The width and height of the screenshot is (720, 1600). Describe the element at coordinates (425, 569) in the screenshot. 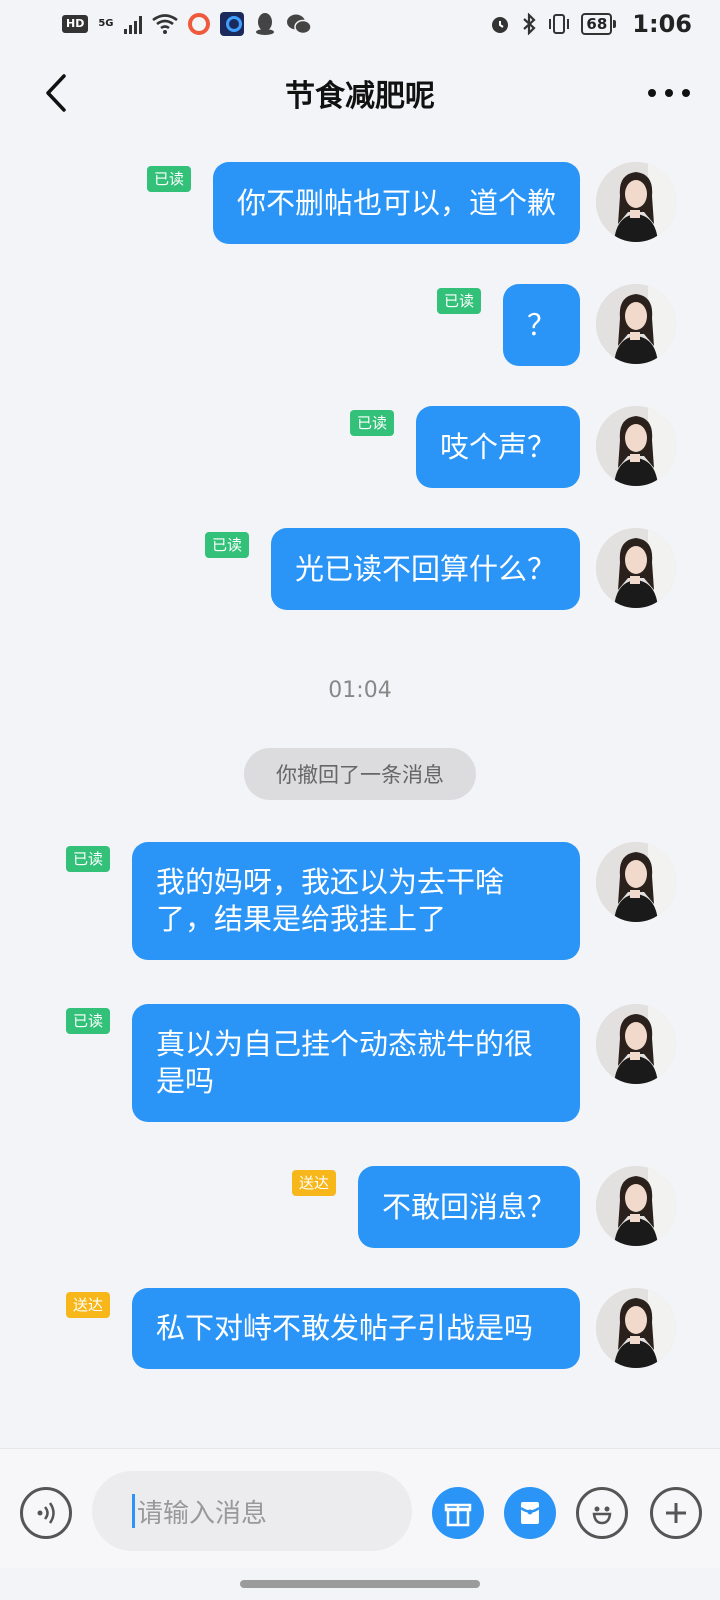

I see `message-bubble: 光已读不回算什么？` at that location.